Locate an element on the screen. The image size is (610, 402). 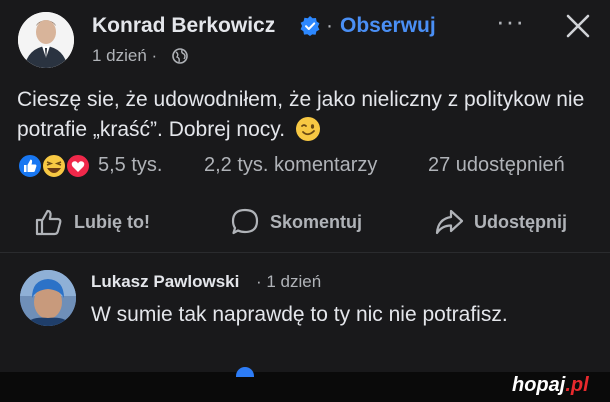
author-avatar is located at coordinates (46, 40).